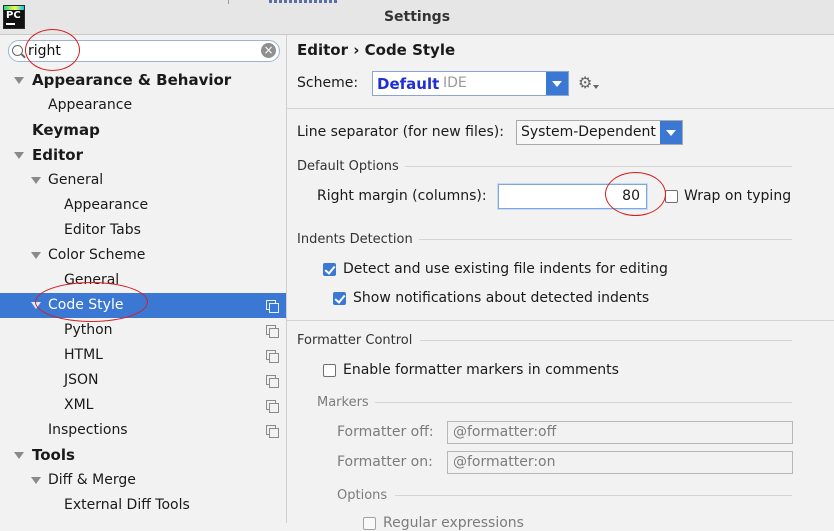 The width and height of the screenshot is (834, 531). I want to click on regular-expressions-checkbox, so click(369, 523).